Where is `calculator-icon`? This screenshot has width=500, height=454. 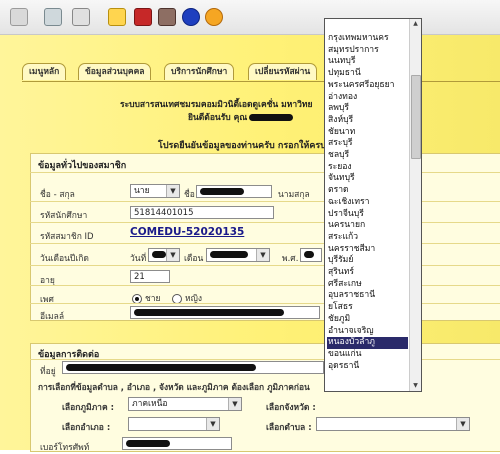
calculator-icon is located at coordinates (143, 17).